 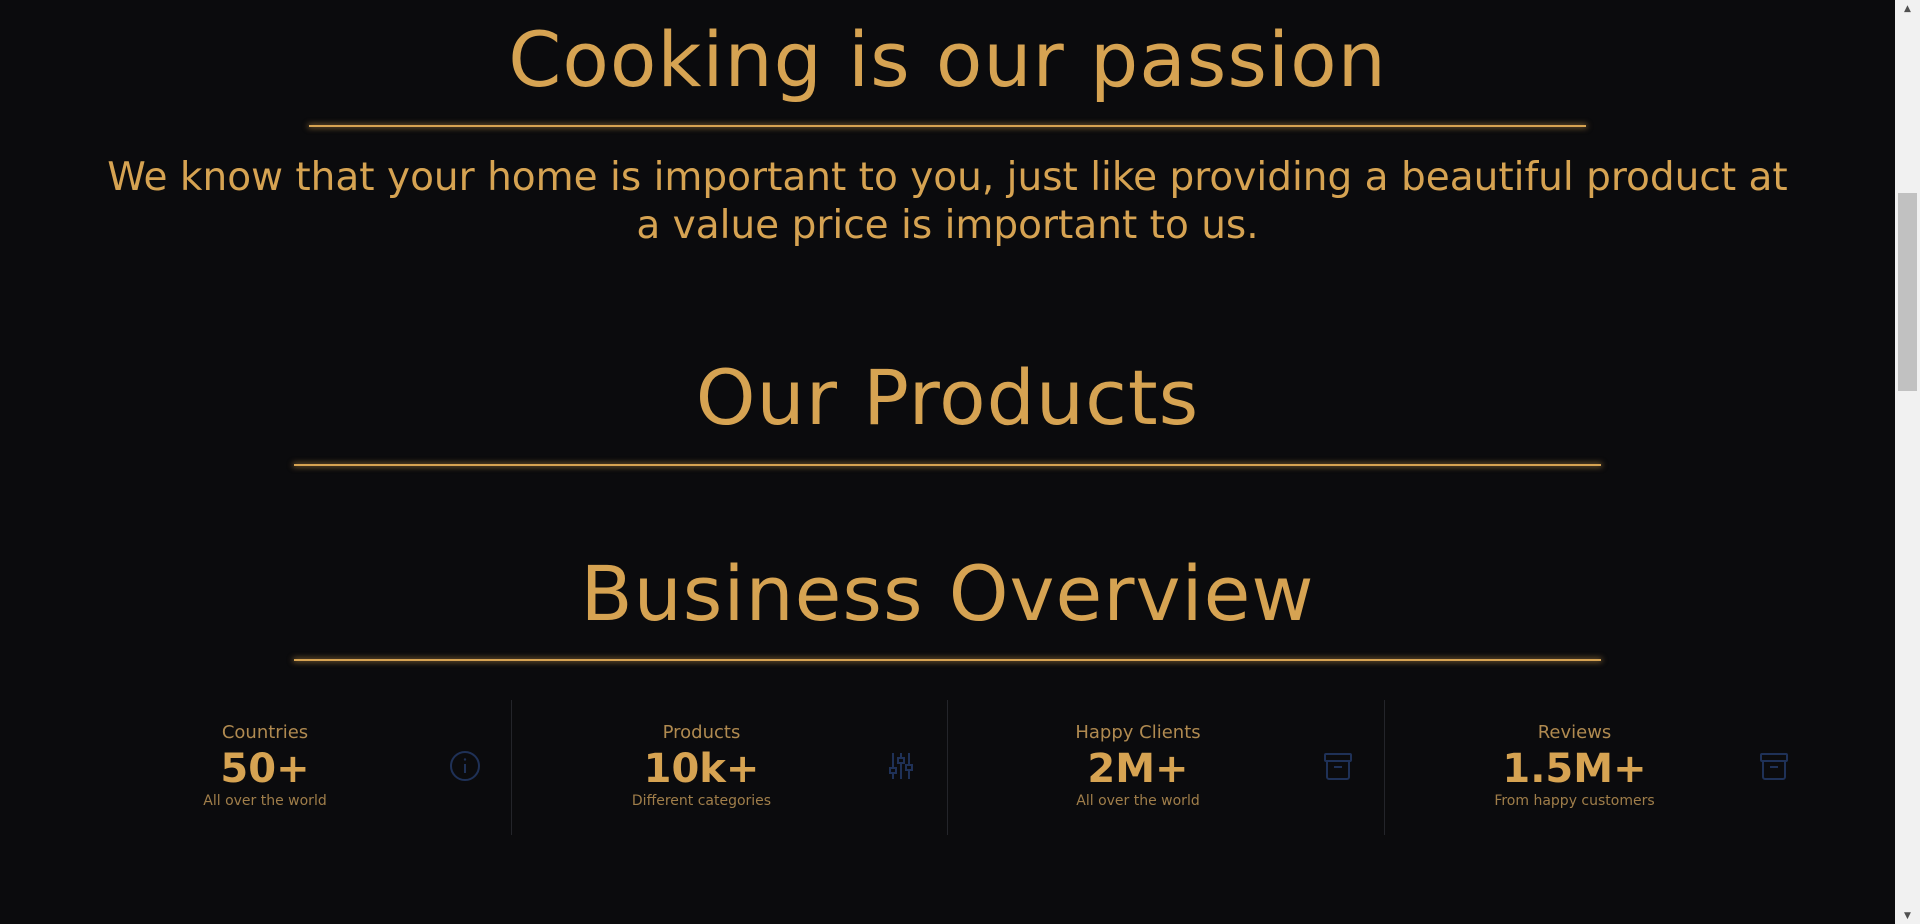 What do you see at coordinates (1907, 915) in the screenshot?
I see `scroll-down-arrow-icon: ▼` at bounding box center [1907, 915].